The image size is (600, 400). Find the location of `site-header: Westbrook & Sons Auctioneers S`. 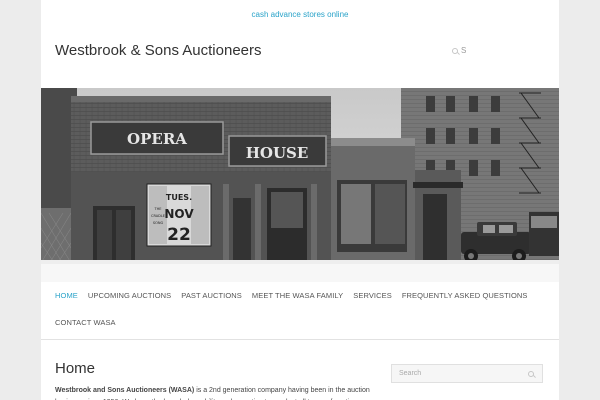

site-header: Westbrook & Sons Auctioneers S is located at coordinates (300, 58).